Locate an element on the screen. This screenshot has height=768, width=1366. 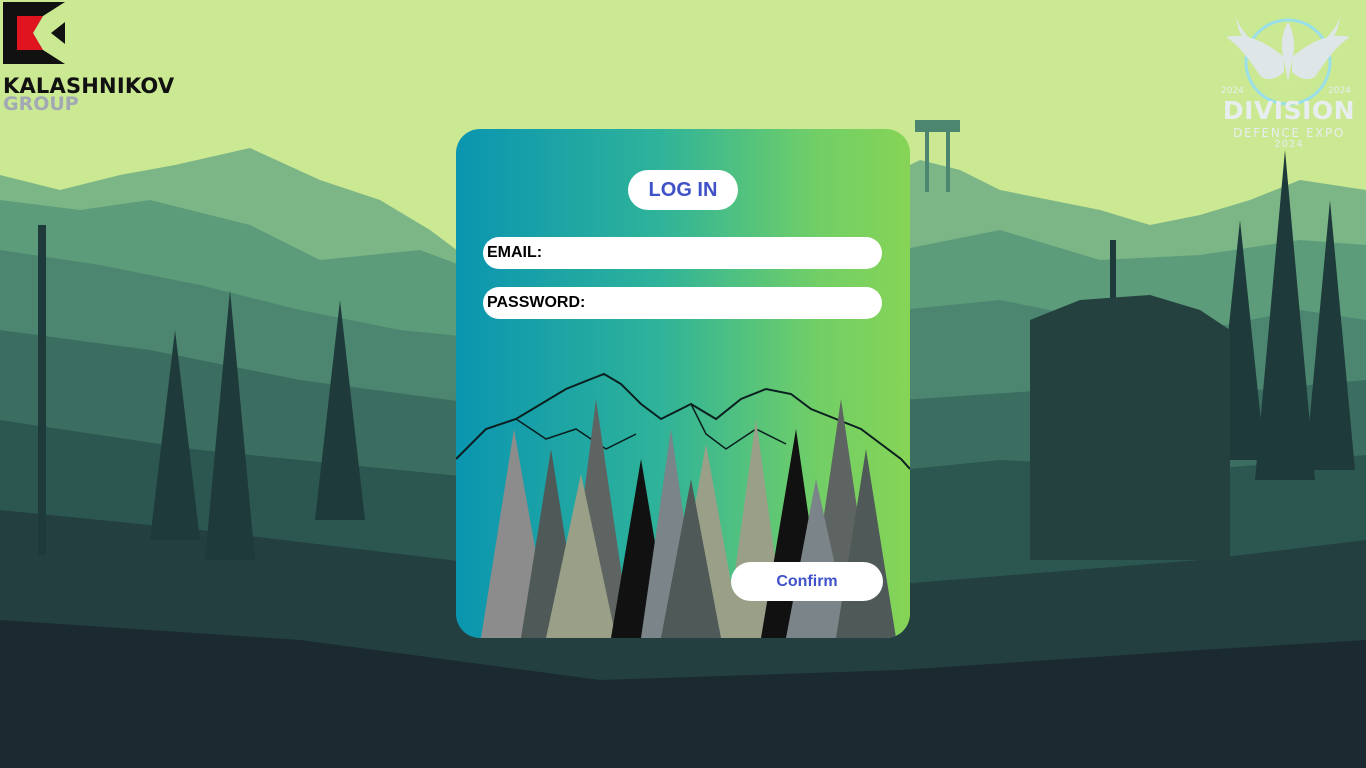
email-field: EMAIL: is located at coordinates (682, 254).